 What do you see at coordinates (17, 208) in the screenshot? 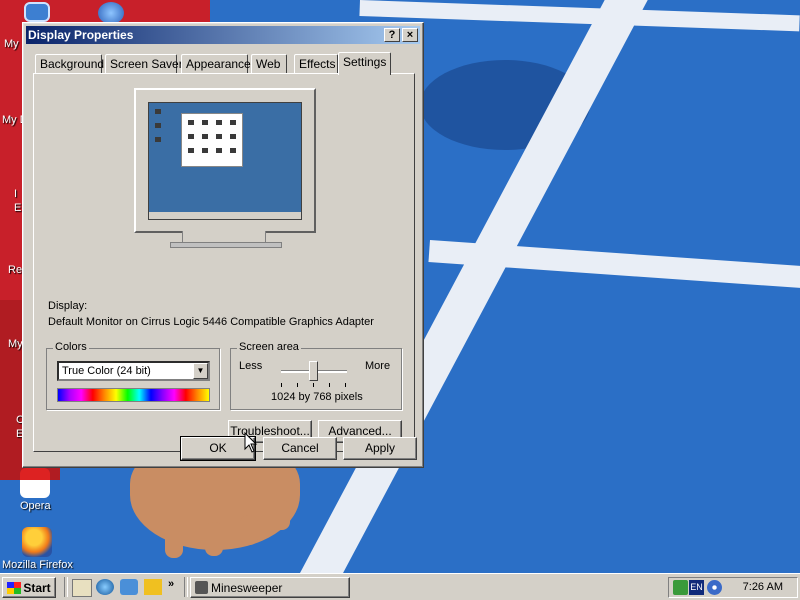
I see `desktop-icon-label: E` at bounding box center [17, 208].